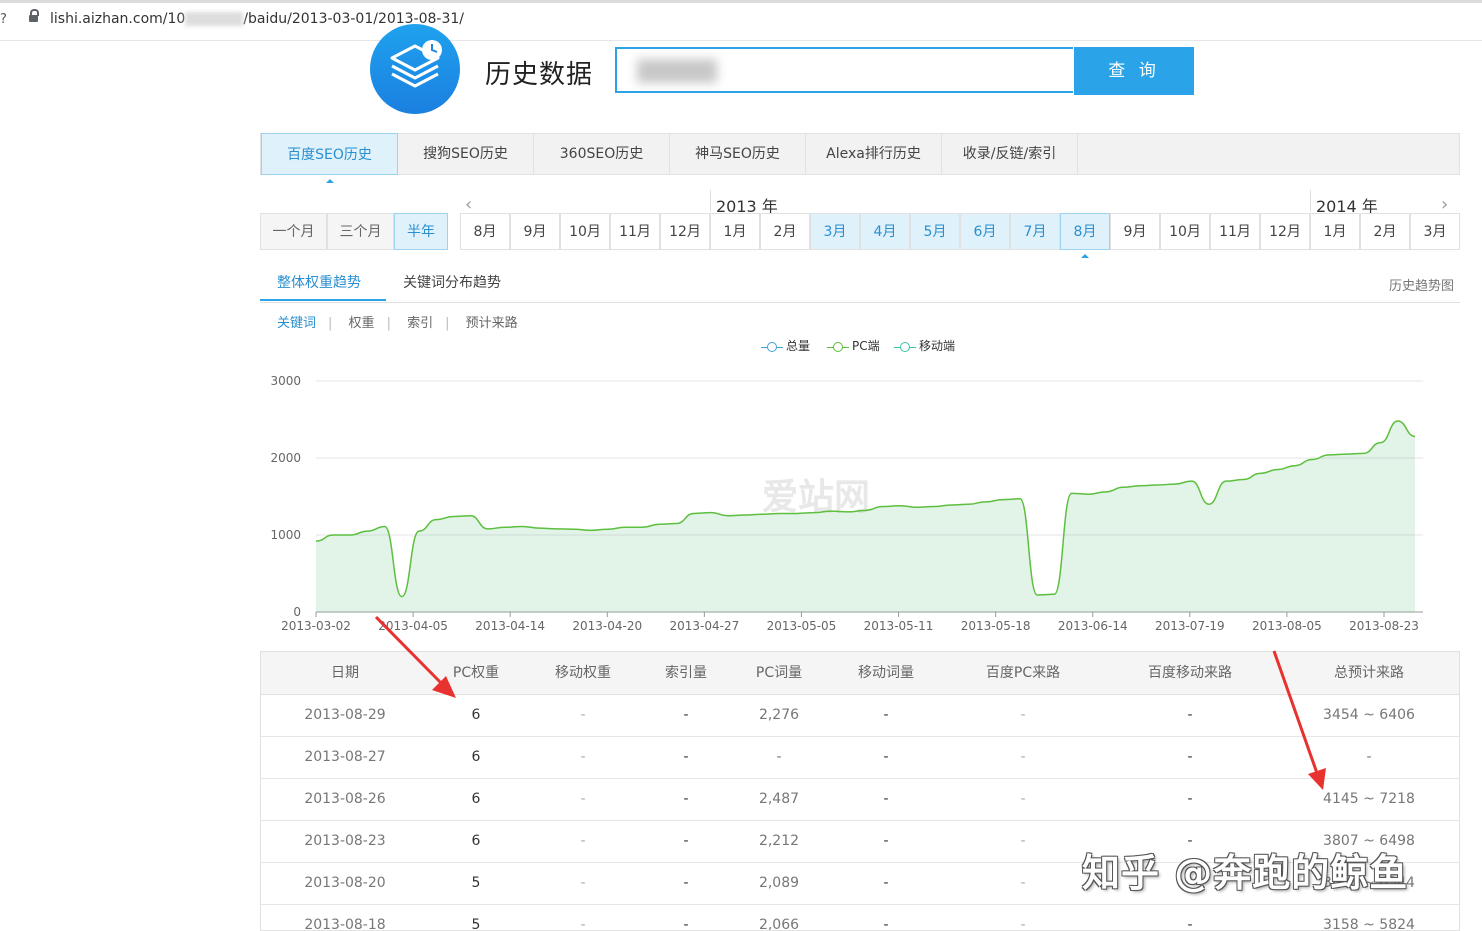  What do you see at coordinates (468, 204) in the screenshot?
I see `timeline-prev-icon: ‹` at bounding box center [468, 204].